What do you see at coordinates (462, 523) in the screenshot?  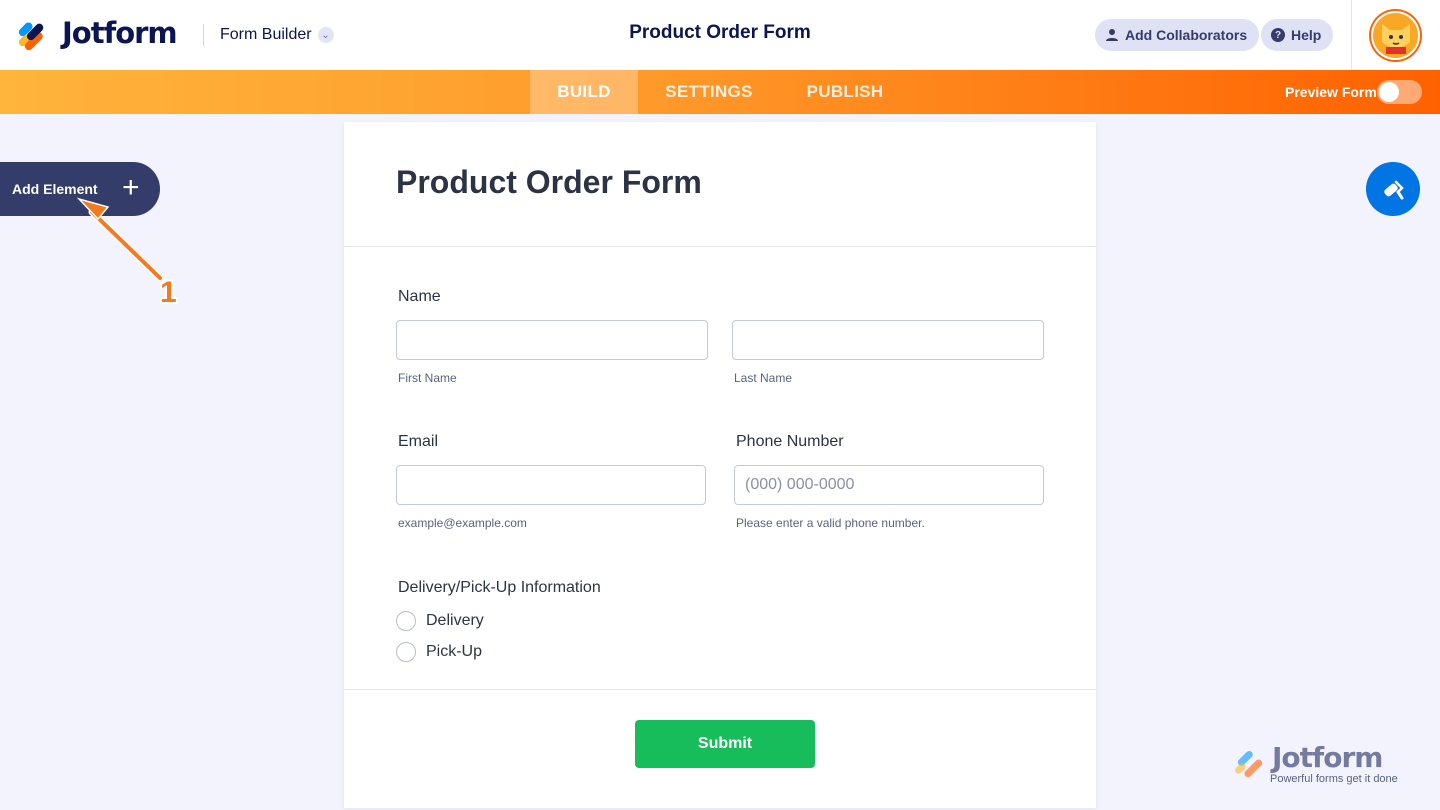 I see `email-sublabel: example@example.com` at bounding box center [462, 523].